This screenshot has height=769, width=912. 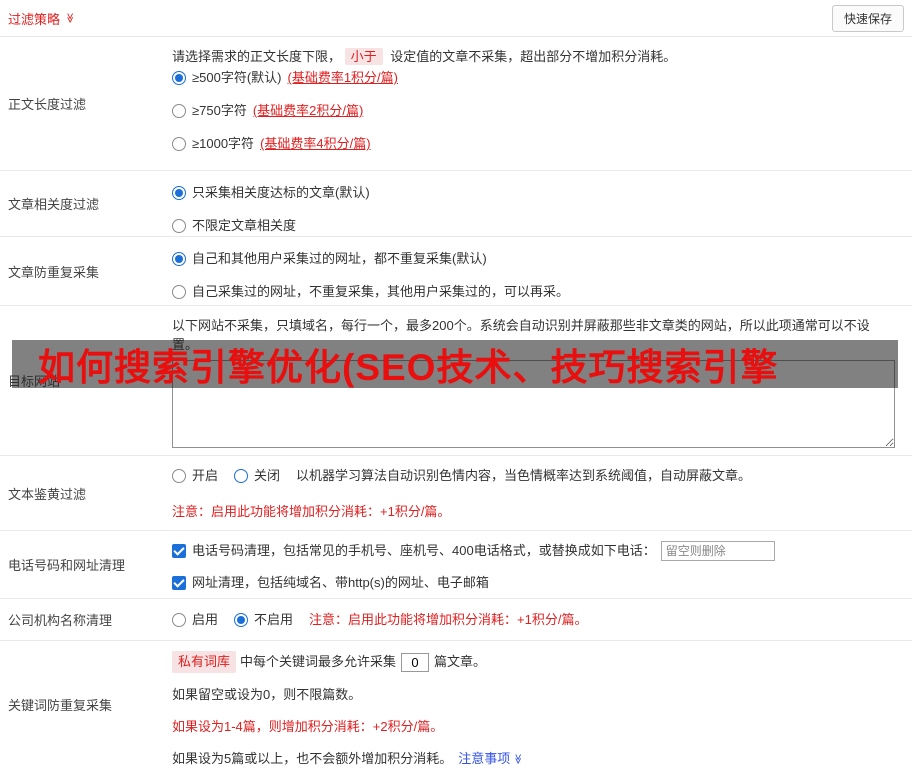 What do you see at coordinates (179, 111) in the screenshot?
I see `radio-750-icon` at bounding box center [179, 111].